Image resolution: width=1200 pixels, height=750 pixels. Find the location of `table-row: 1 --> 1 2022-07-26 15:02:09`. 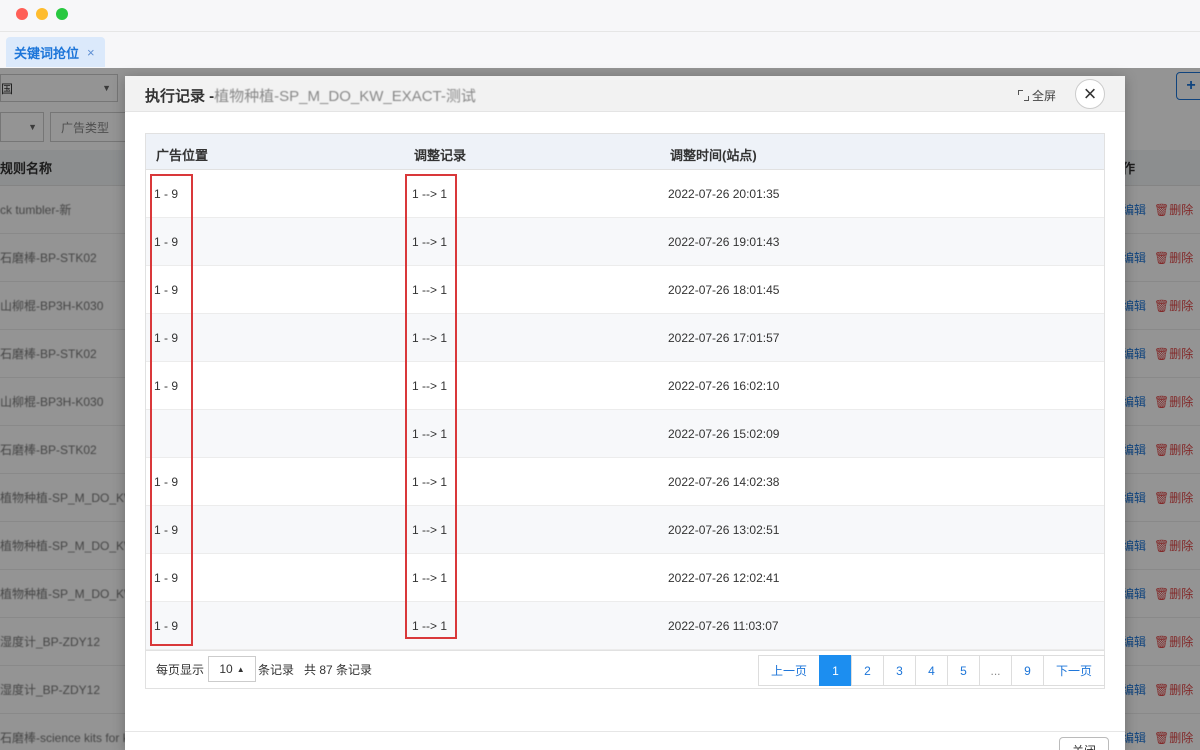

table-row: 1 --> 1 2022-07-26 15:02:09 is located at coordinates (625, 434).